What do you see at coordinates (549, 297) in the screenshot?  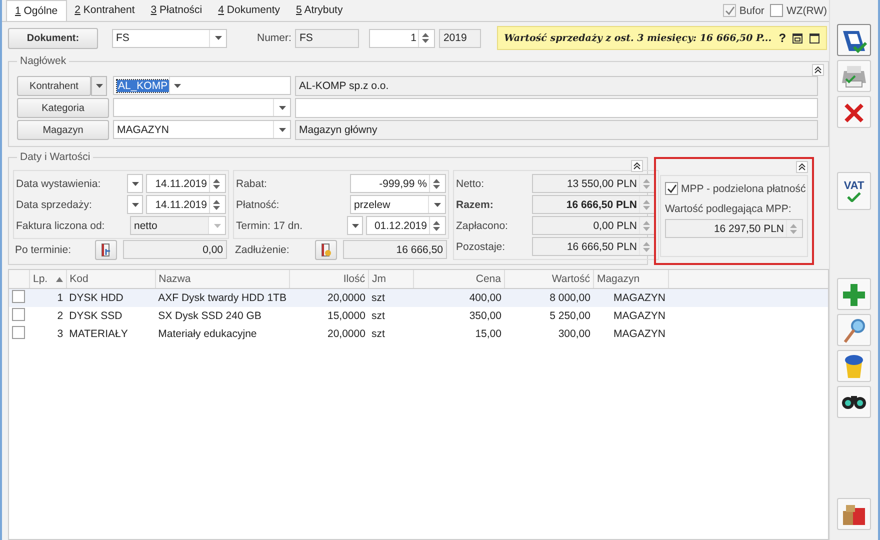 I see `table-cell: 8 000,00` at bounding box center [549, 297].